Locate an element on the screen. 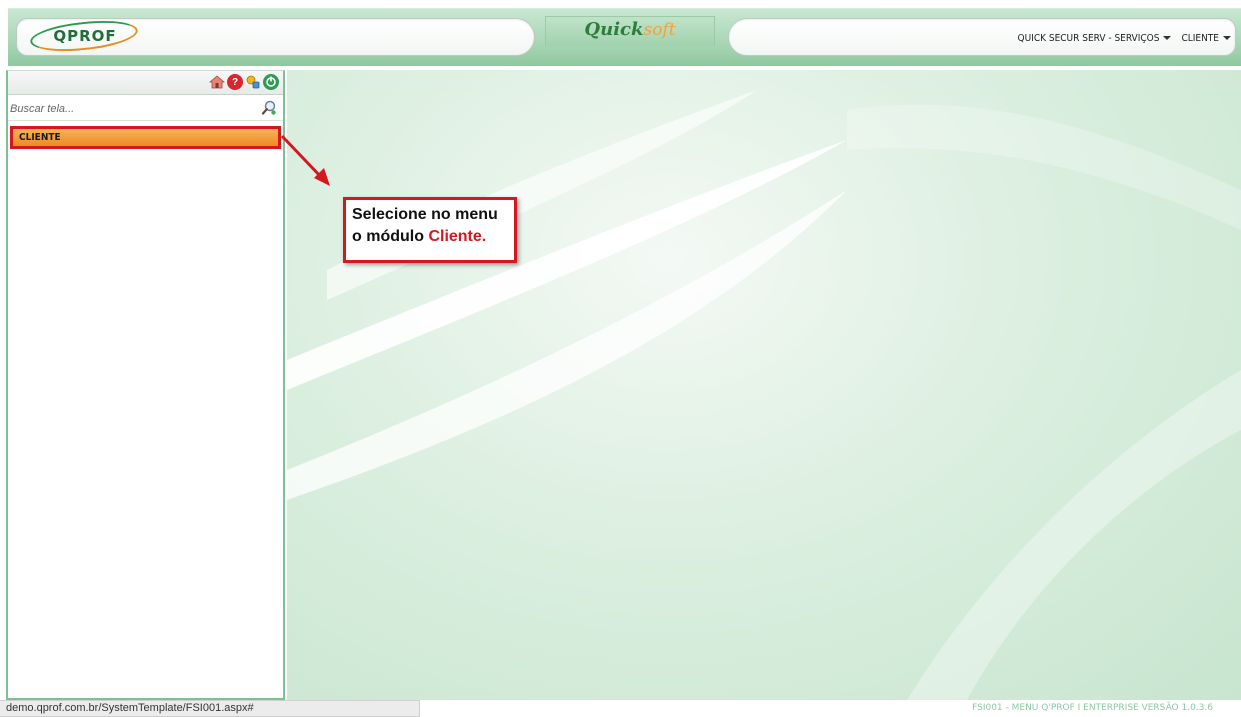  logout-icon is located at coordinates (271, 82).